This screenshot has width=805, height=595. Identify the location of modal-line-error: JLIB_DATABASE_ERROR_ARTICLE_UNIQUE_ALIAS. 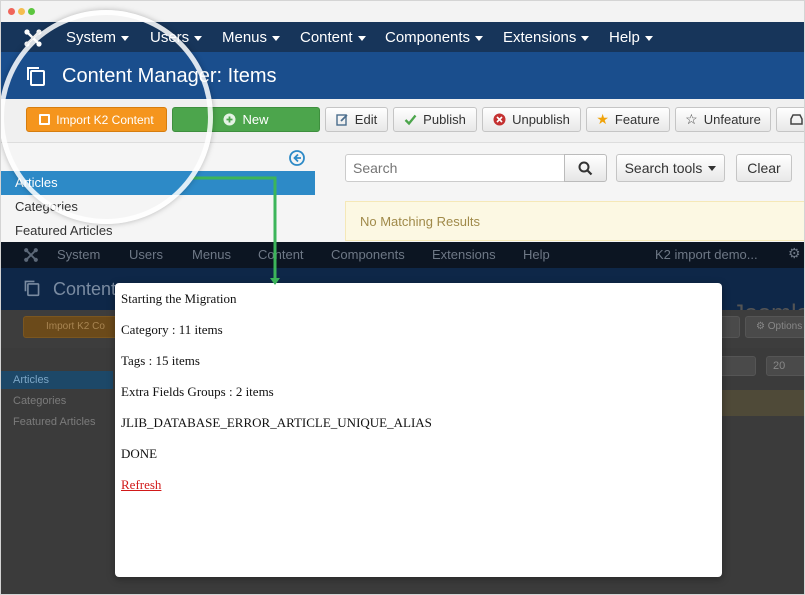
(276, 422).